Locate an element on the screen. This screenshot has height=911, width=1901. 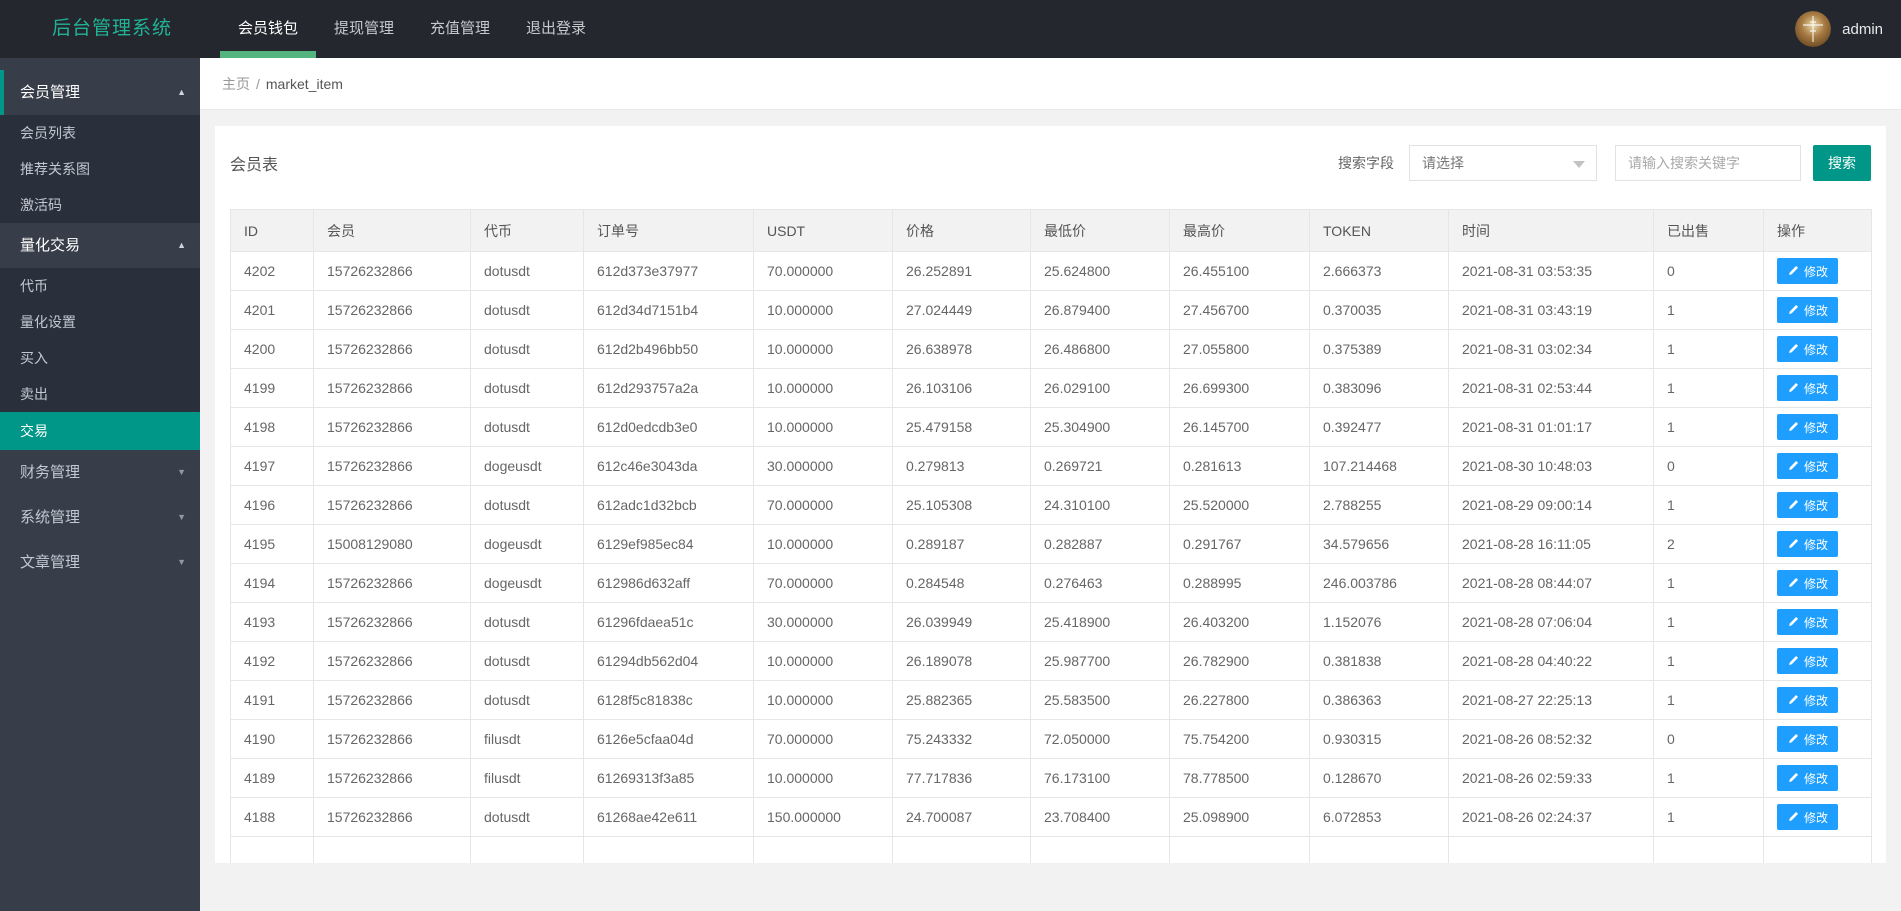
table-cell: 4194 is located at coordinates (272, 583).